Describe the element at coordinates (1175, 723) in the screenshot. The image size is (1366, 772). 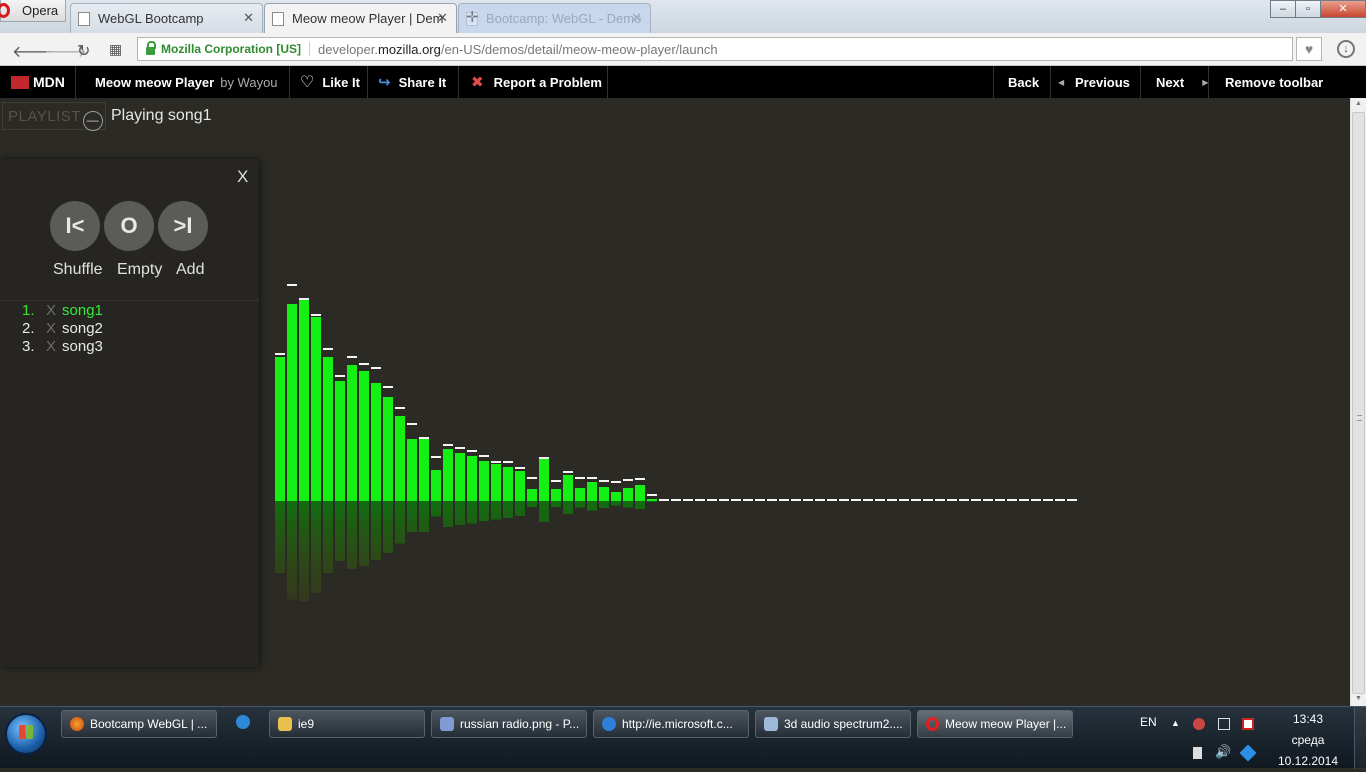
I see `show-hidden-icons-icon: ▲` at that location.